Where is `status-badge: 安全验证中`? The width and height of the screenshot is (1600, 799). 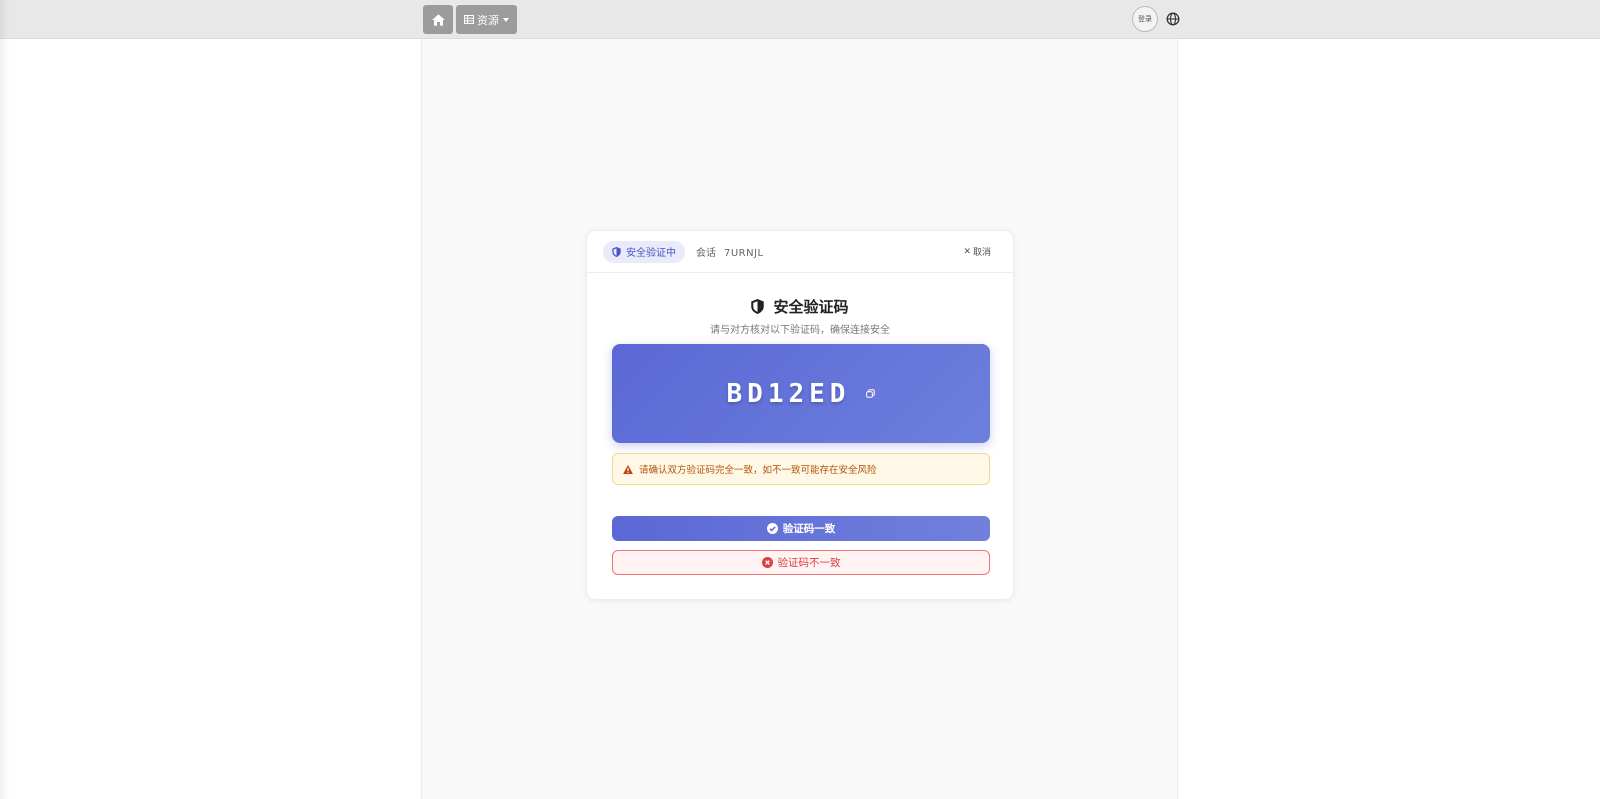 status-badge: 安全验证中 is located at coordinates (644, 251).